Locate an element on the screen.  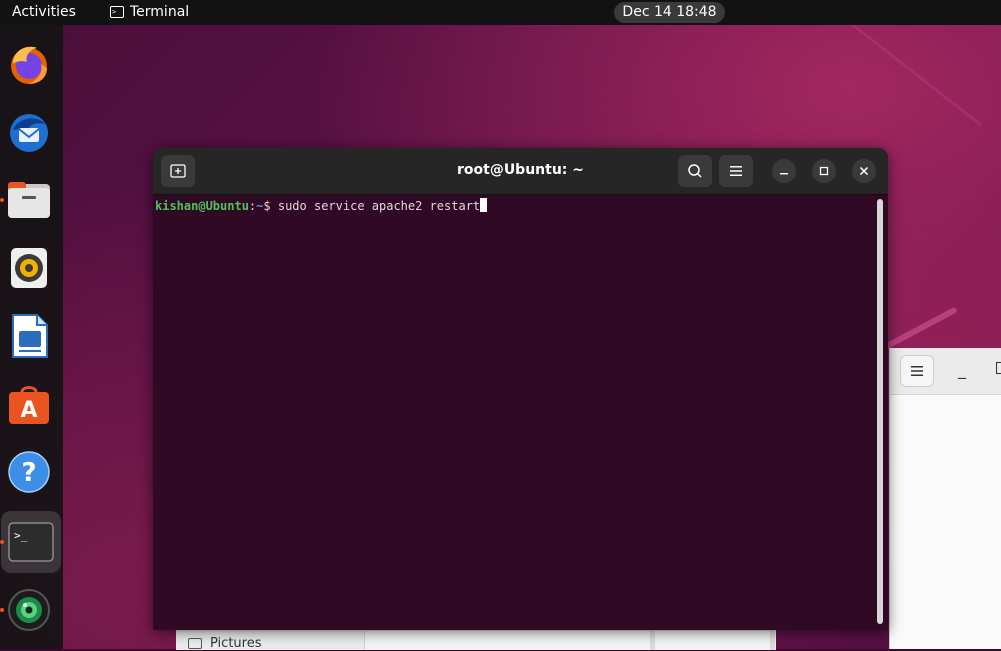
webcam-icon is located at coordinates (29, 610).